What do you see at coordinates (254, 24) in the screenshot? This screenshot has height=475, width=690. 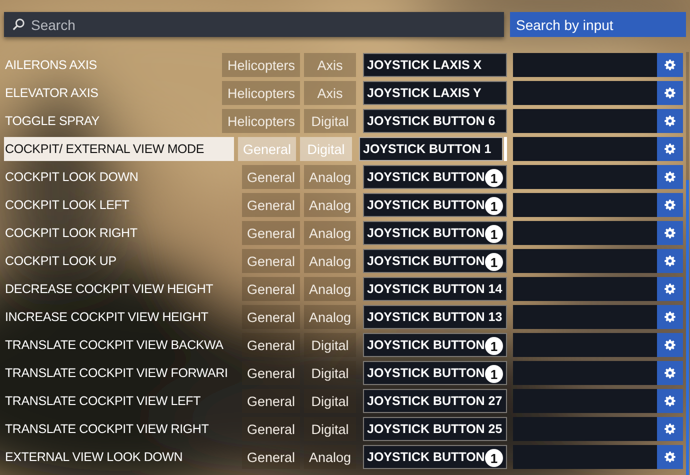 I see `search-field: Search` at bounding box center [254, 24].